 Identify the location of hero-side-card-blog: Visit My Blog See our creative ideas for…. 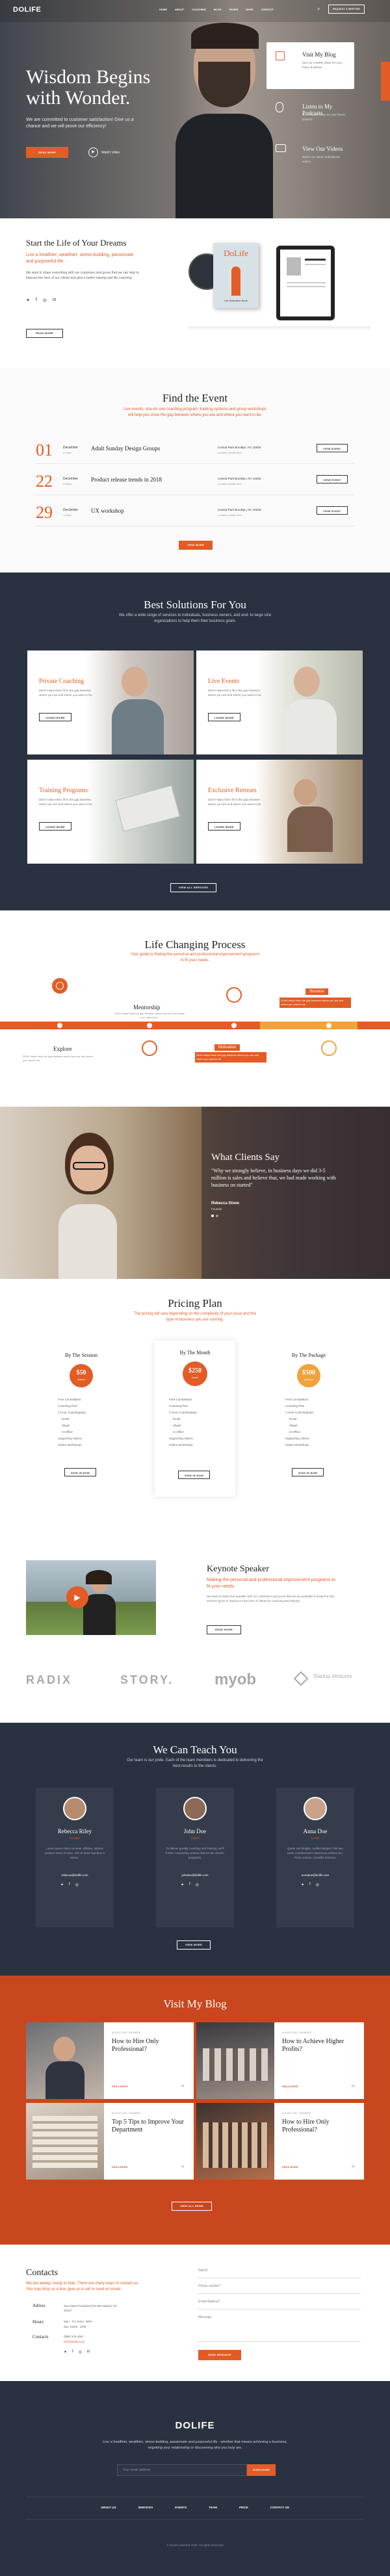
(310, 65).